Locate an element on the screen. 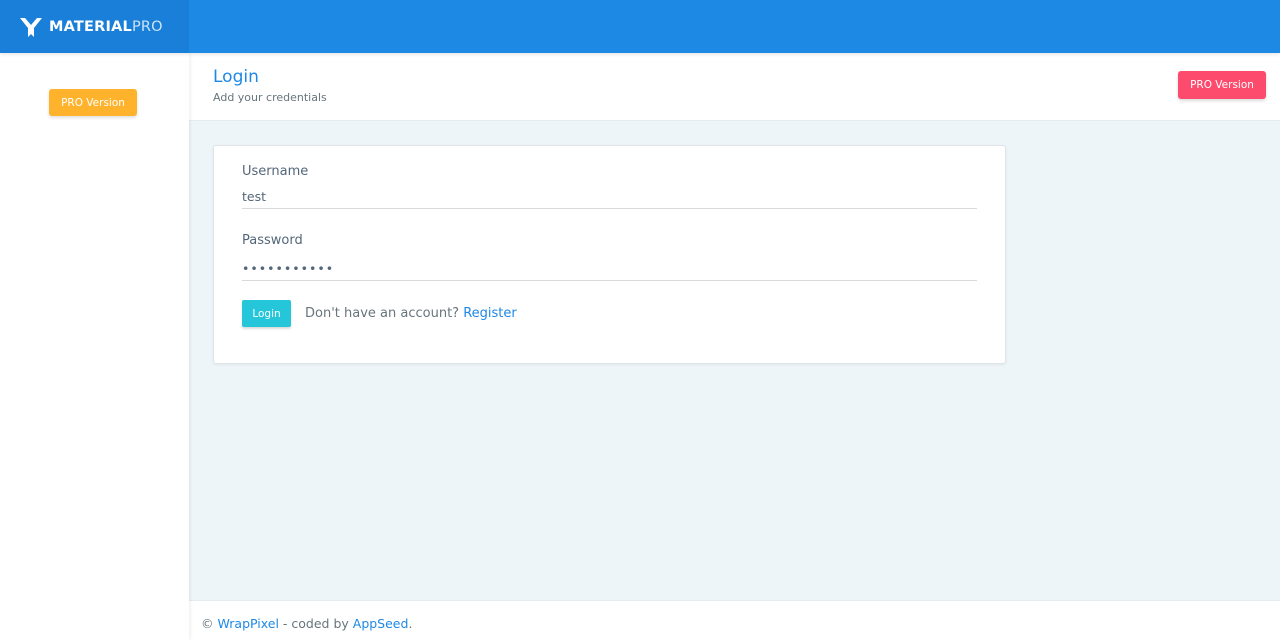  brand-name-light: PRO is located at coordinates (147, 26).